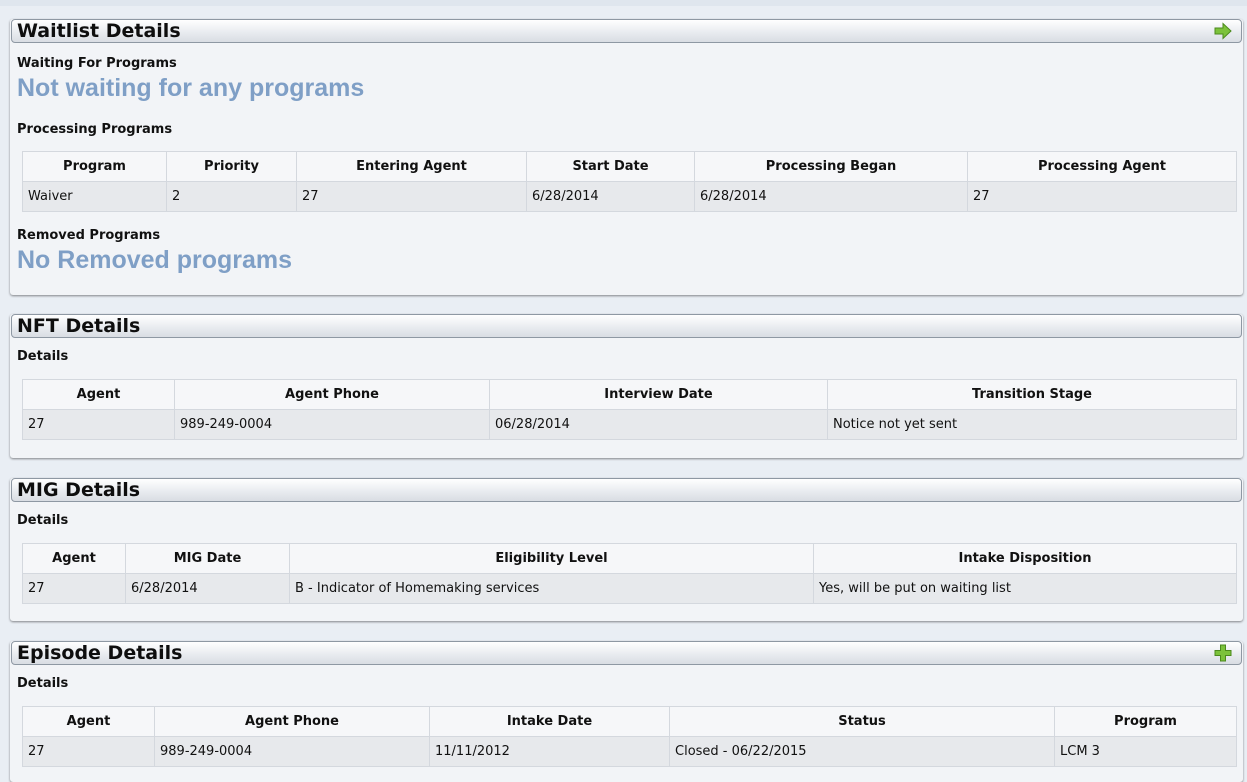 The image size is (1247, 782). I want to click on waiting-message: Not waiting for any programs, so click(191, 88).